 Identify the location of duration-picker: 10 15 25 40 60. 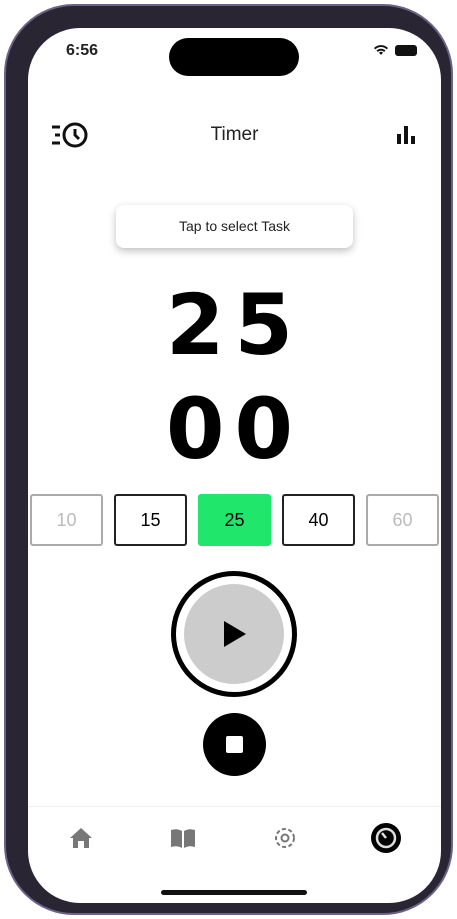
(234, 520).